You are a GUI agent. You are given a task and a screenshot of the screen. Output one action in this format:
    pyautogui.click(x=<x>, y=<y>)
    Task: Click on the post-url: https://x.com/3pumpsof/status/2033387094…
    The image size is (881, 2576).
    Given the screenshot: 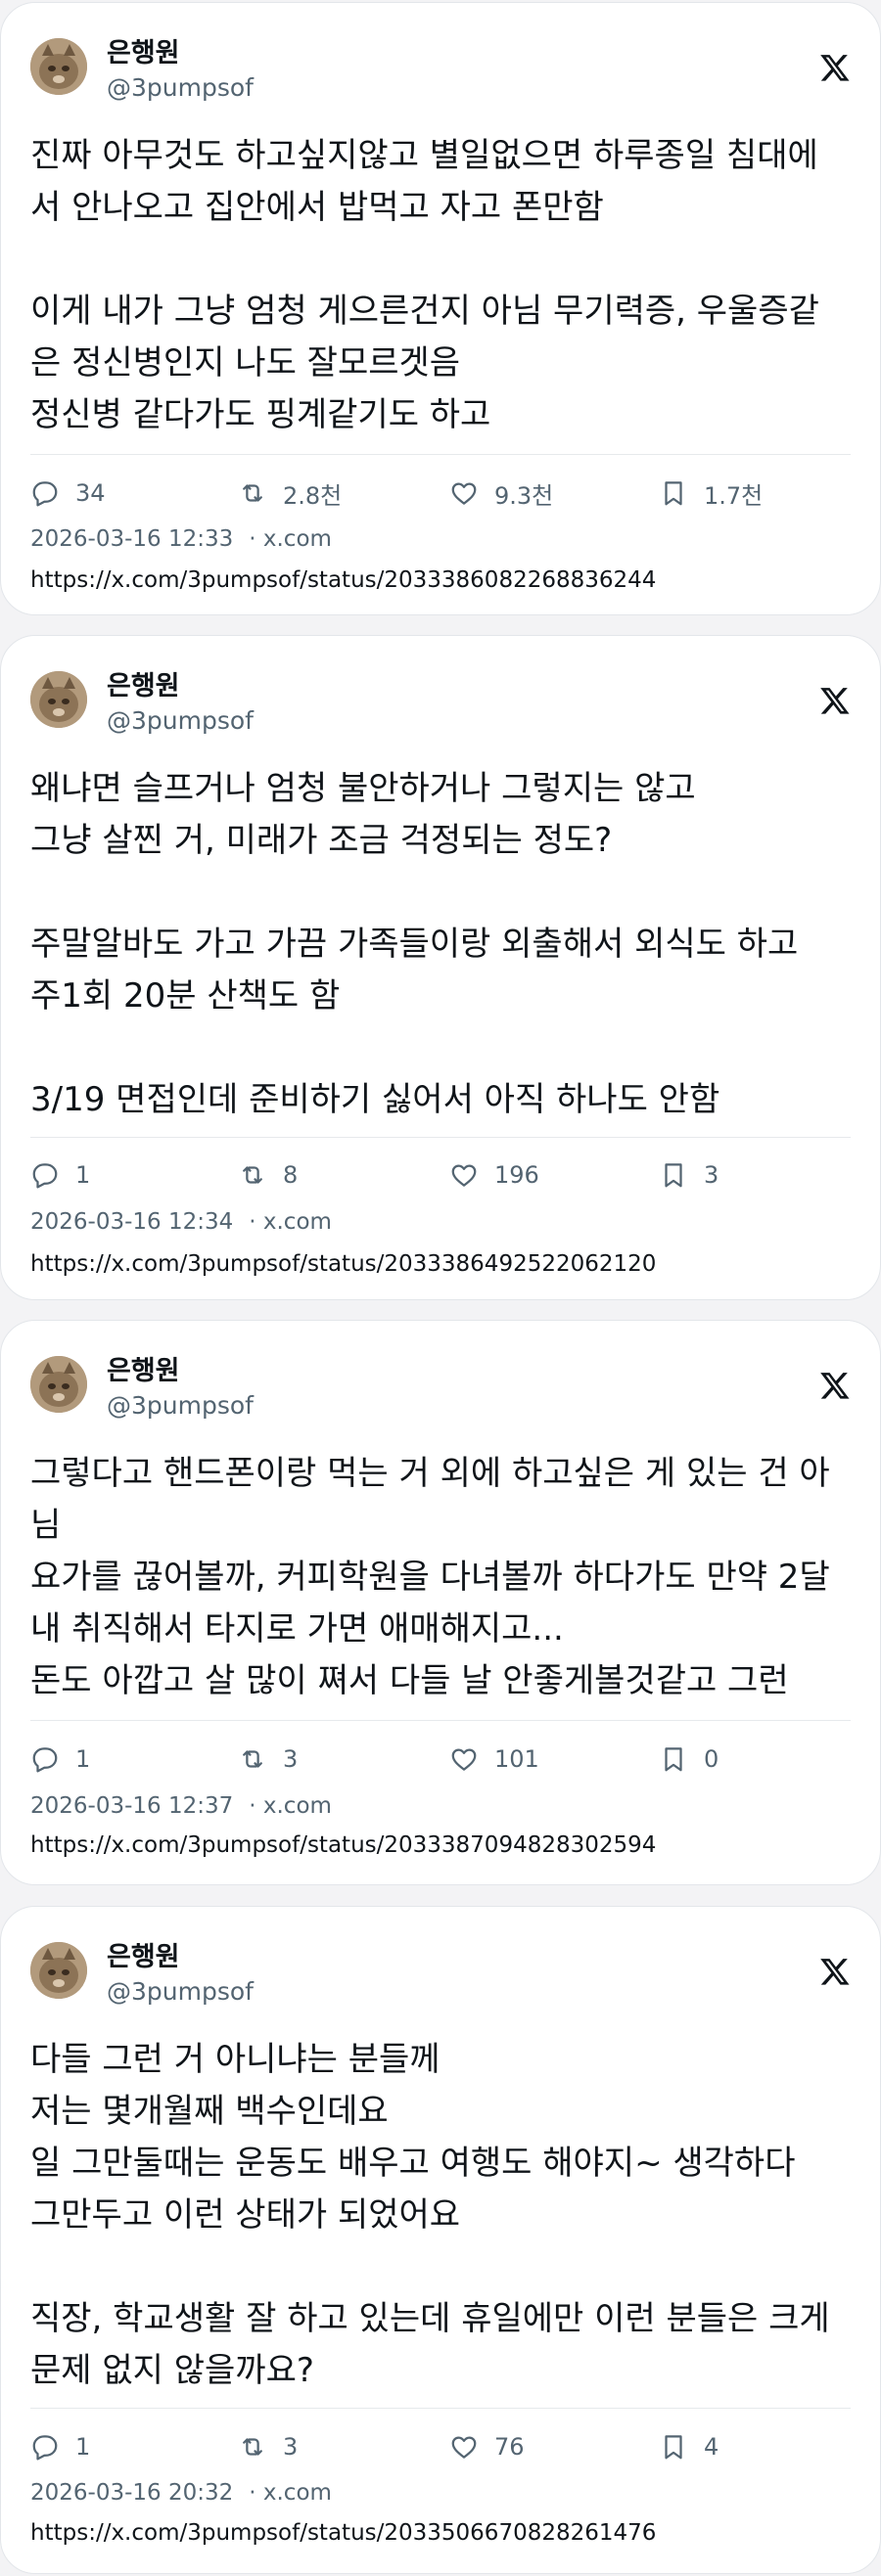 What is the action you would take?
    pyautogui.click(x=343, y=1845)
    